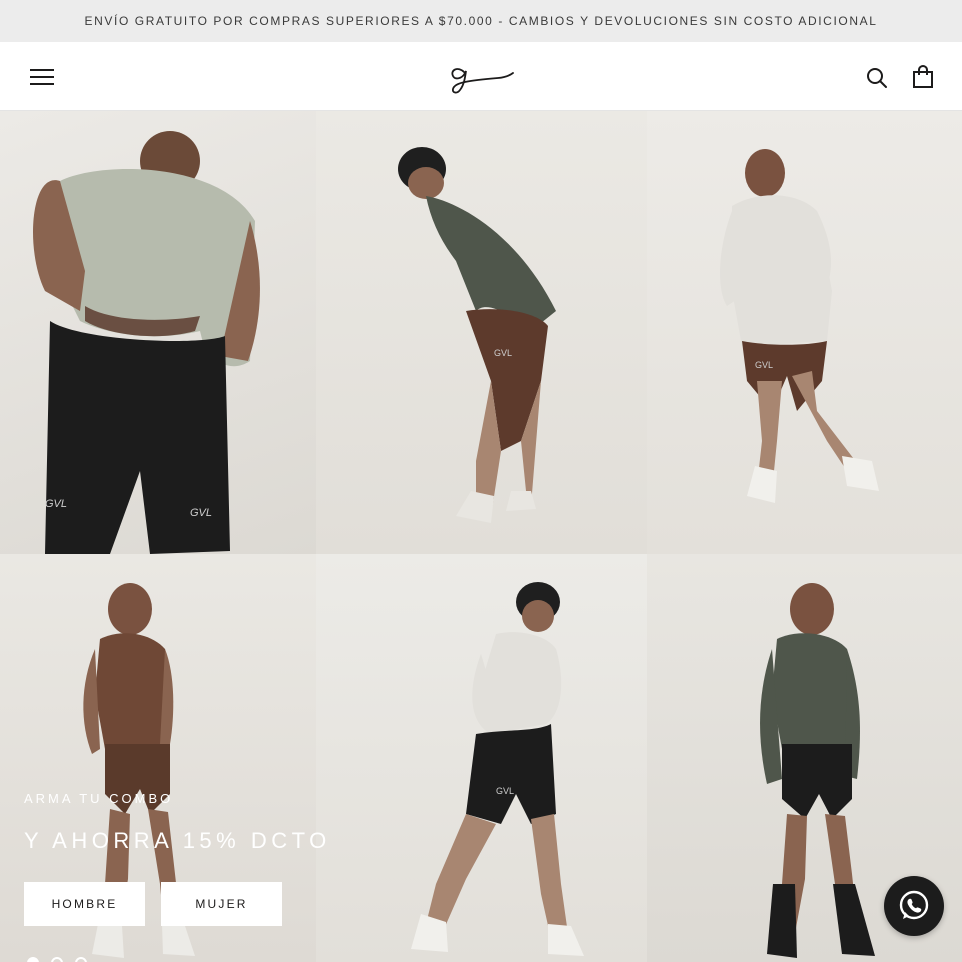 The height and width of the screenshot is (962, 962). Describe the element at coordinates (42, 77) in the screenshot. I see `hamburger-menu-icon` at that location.